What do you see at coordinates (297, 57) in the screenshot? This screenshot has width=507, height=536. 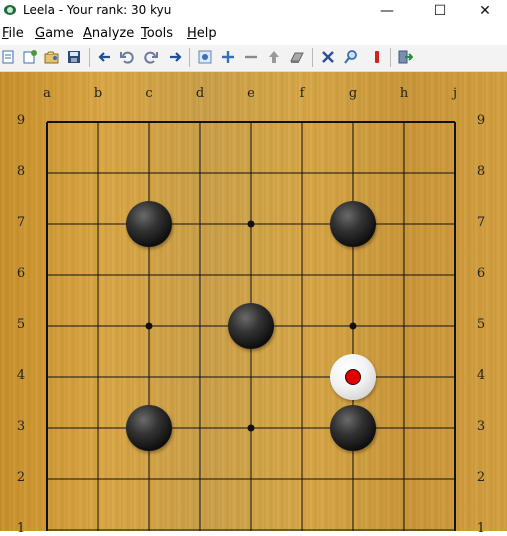 I see `eraser-icon` at bounding box center [297, 57].